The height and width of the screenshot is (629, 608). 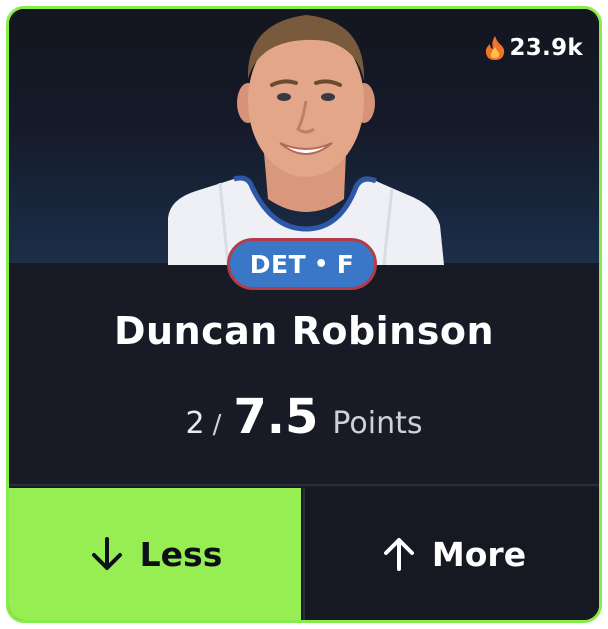 What do you see at coordinates (398, 554) in the screenshot?
I see `arrow-up-icon` at bounding box center [398, 554].